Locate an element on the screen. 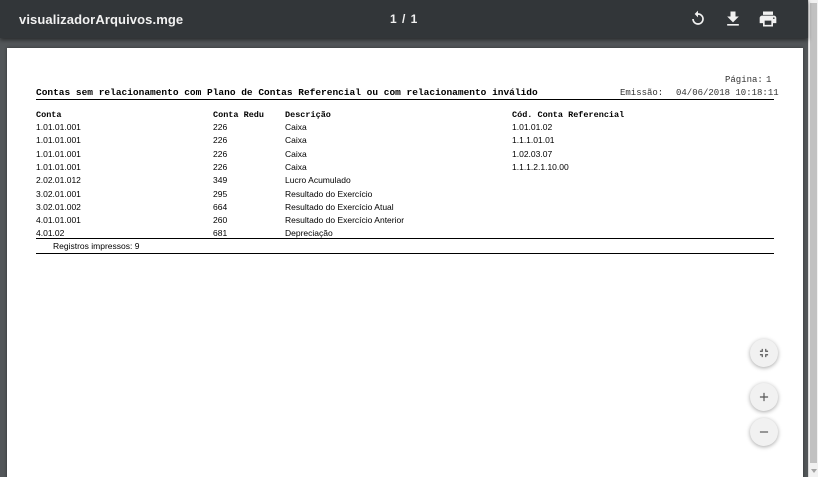 This screenshot has height=477, width=818. cell-conta: 3.02.01.001 is located at coordinates (58, 193).